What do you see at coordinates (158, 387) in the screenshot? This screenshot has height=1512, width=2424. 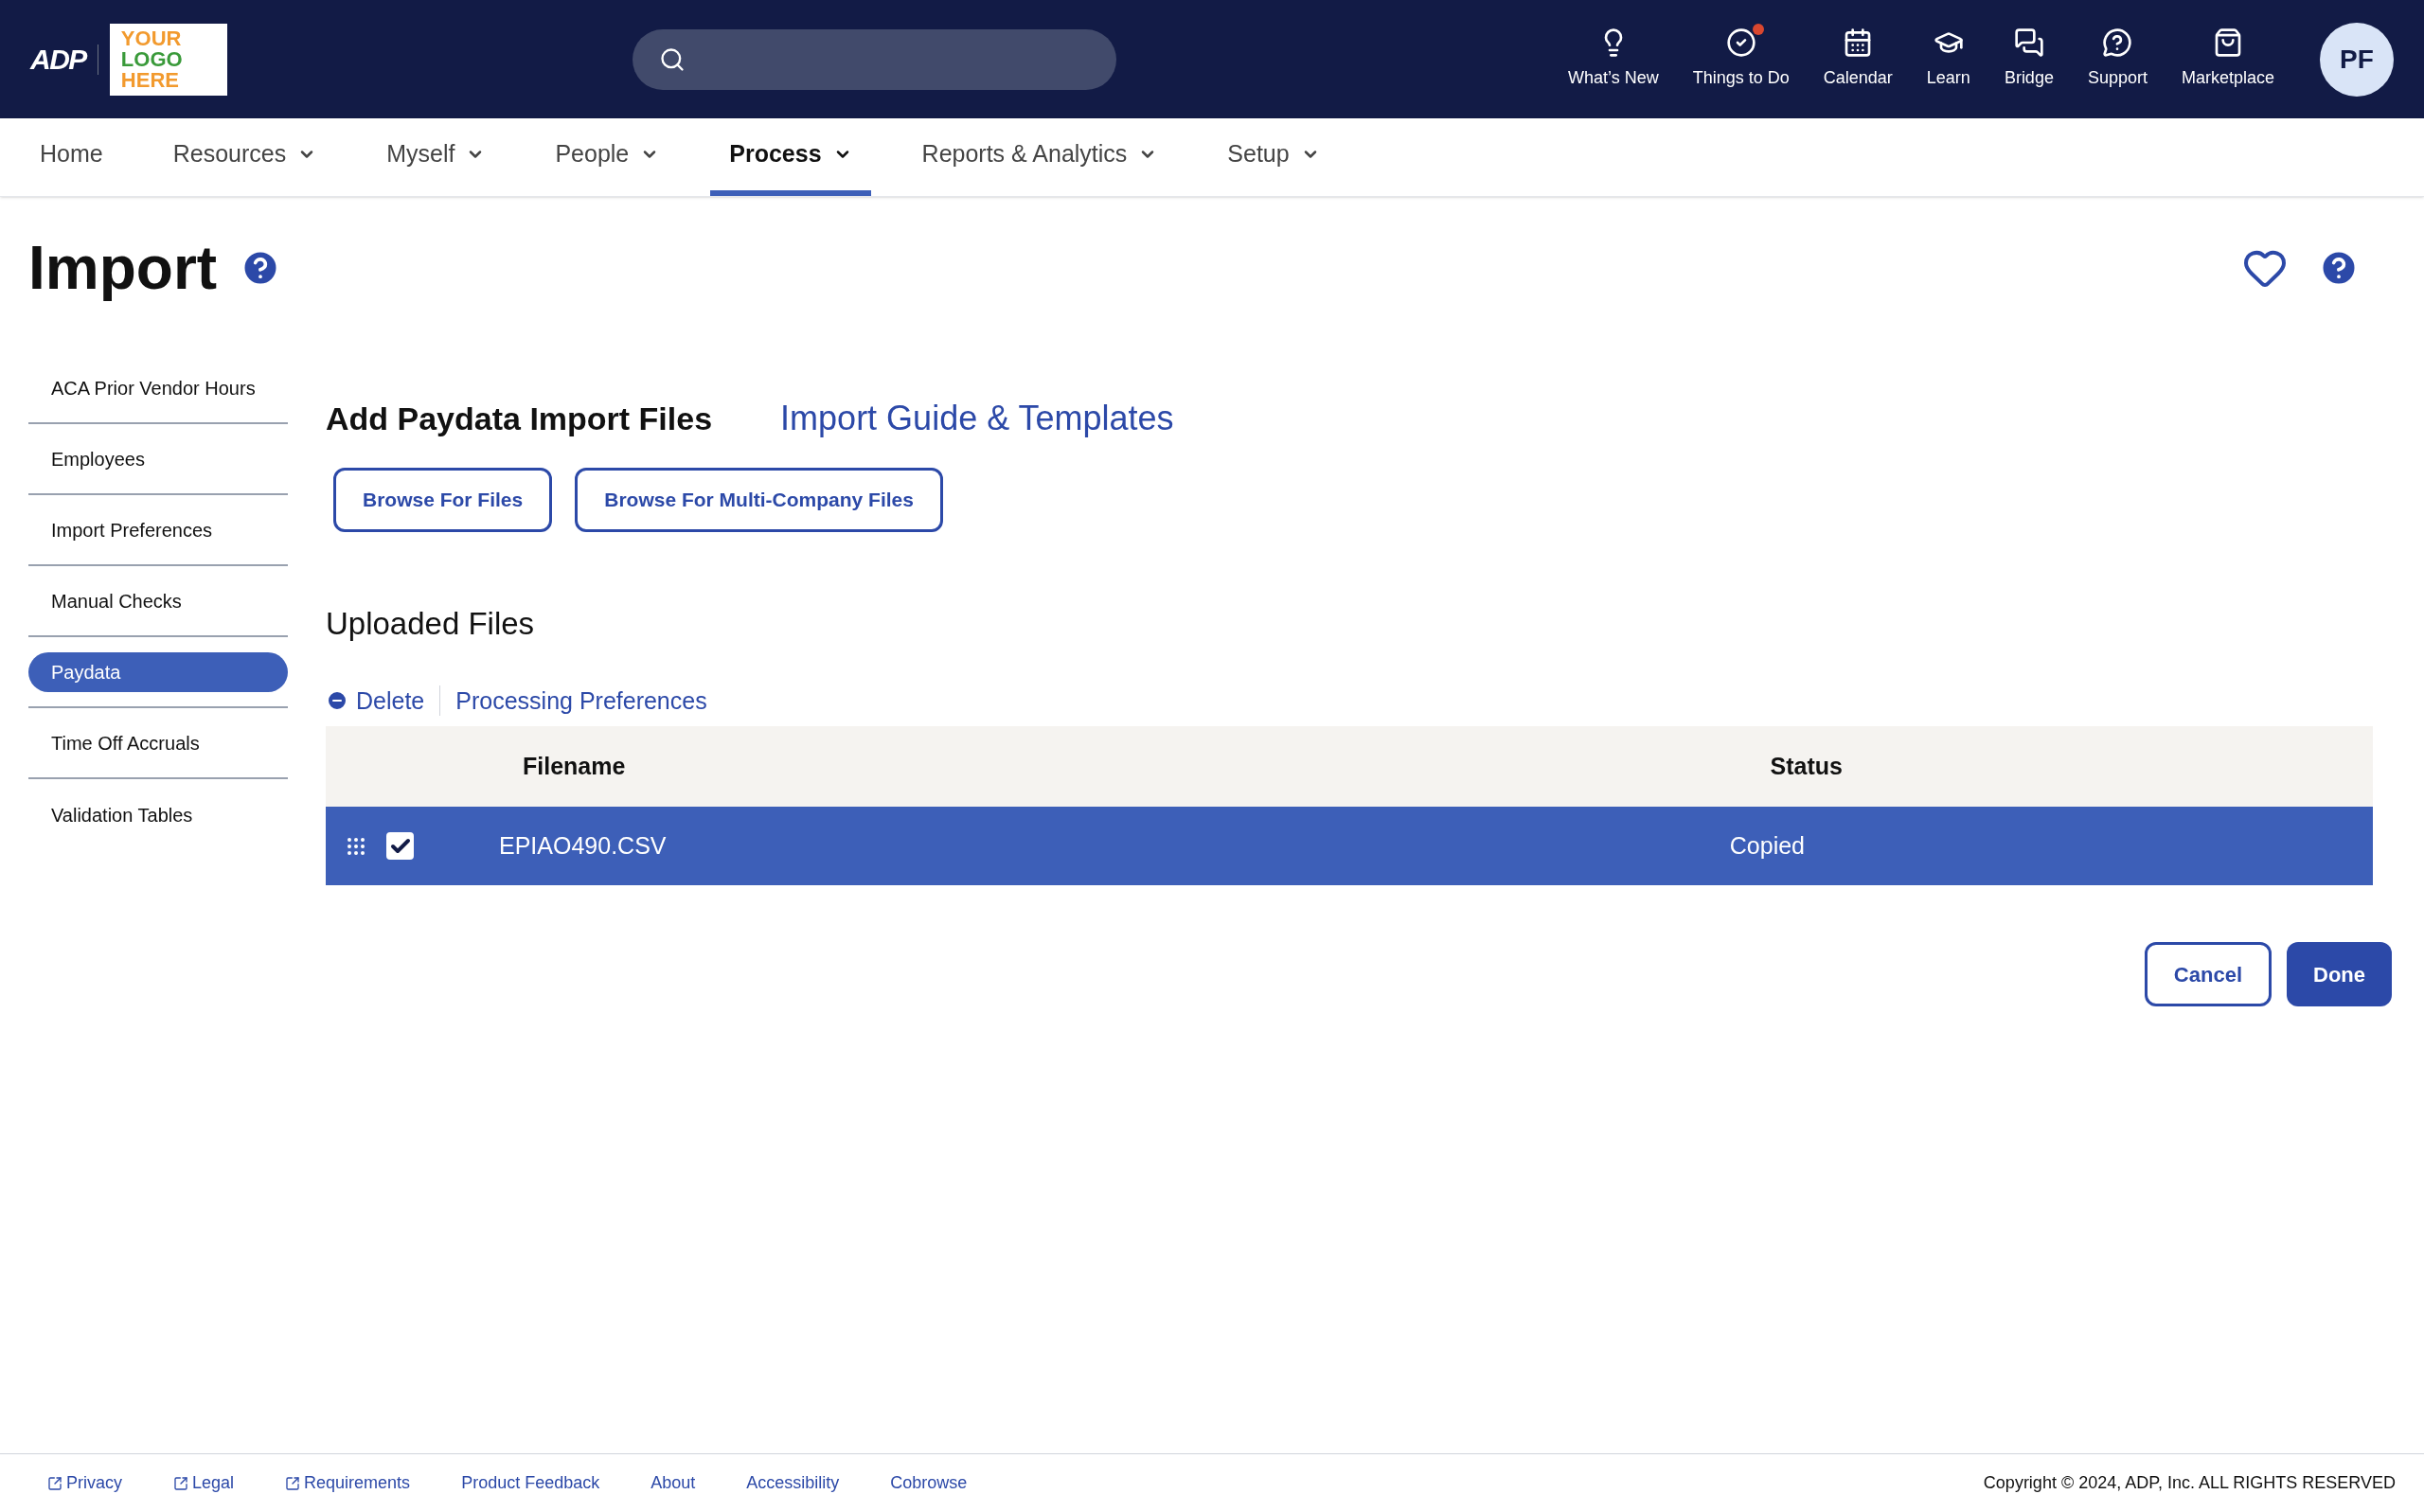 I see `sidebar-item: ACA Prior Vendor Hours` at bounding box center [158, 387].